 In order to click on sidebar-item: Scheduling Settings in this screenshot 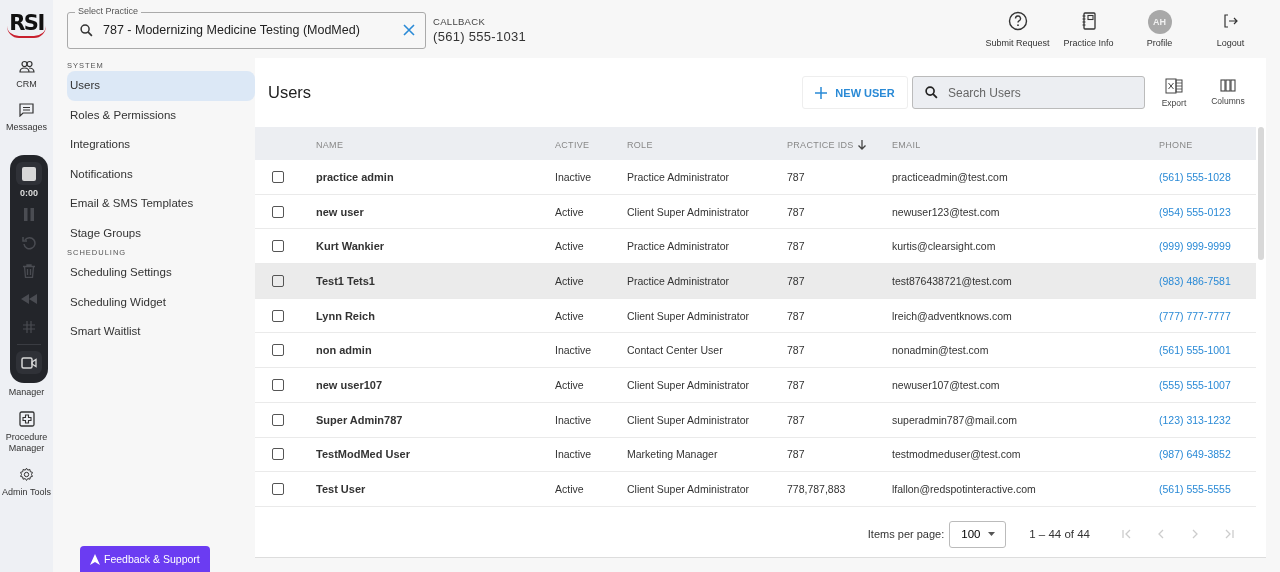, I will do `click(161, 273)`.